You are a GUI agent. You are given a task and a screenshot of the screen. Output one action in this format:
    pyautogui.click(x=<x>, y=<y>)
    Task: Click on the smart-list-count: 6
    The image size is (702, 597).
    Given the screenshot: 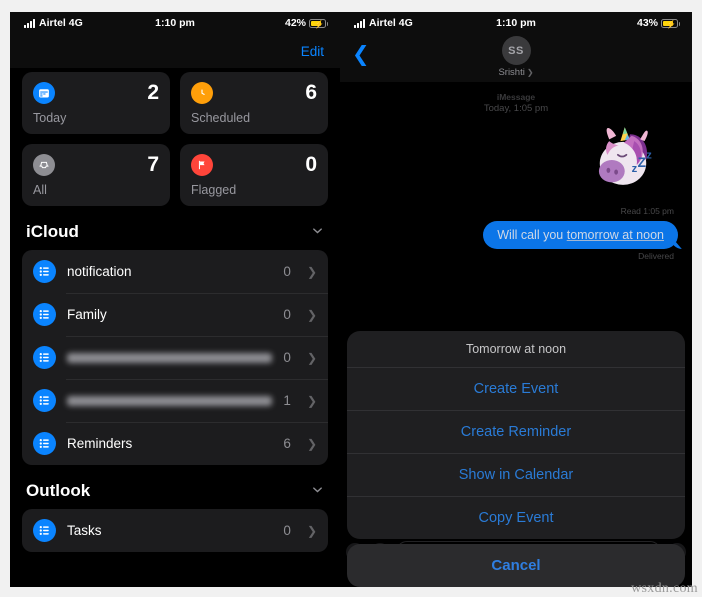 What is the action you would take?
    pyautogui.click(x=311, y=92)
    